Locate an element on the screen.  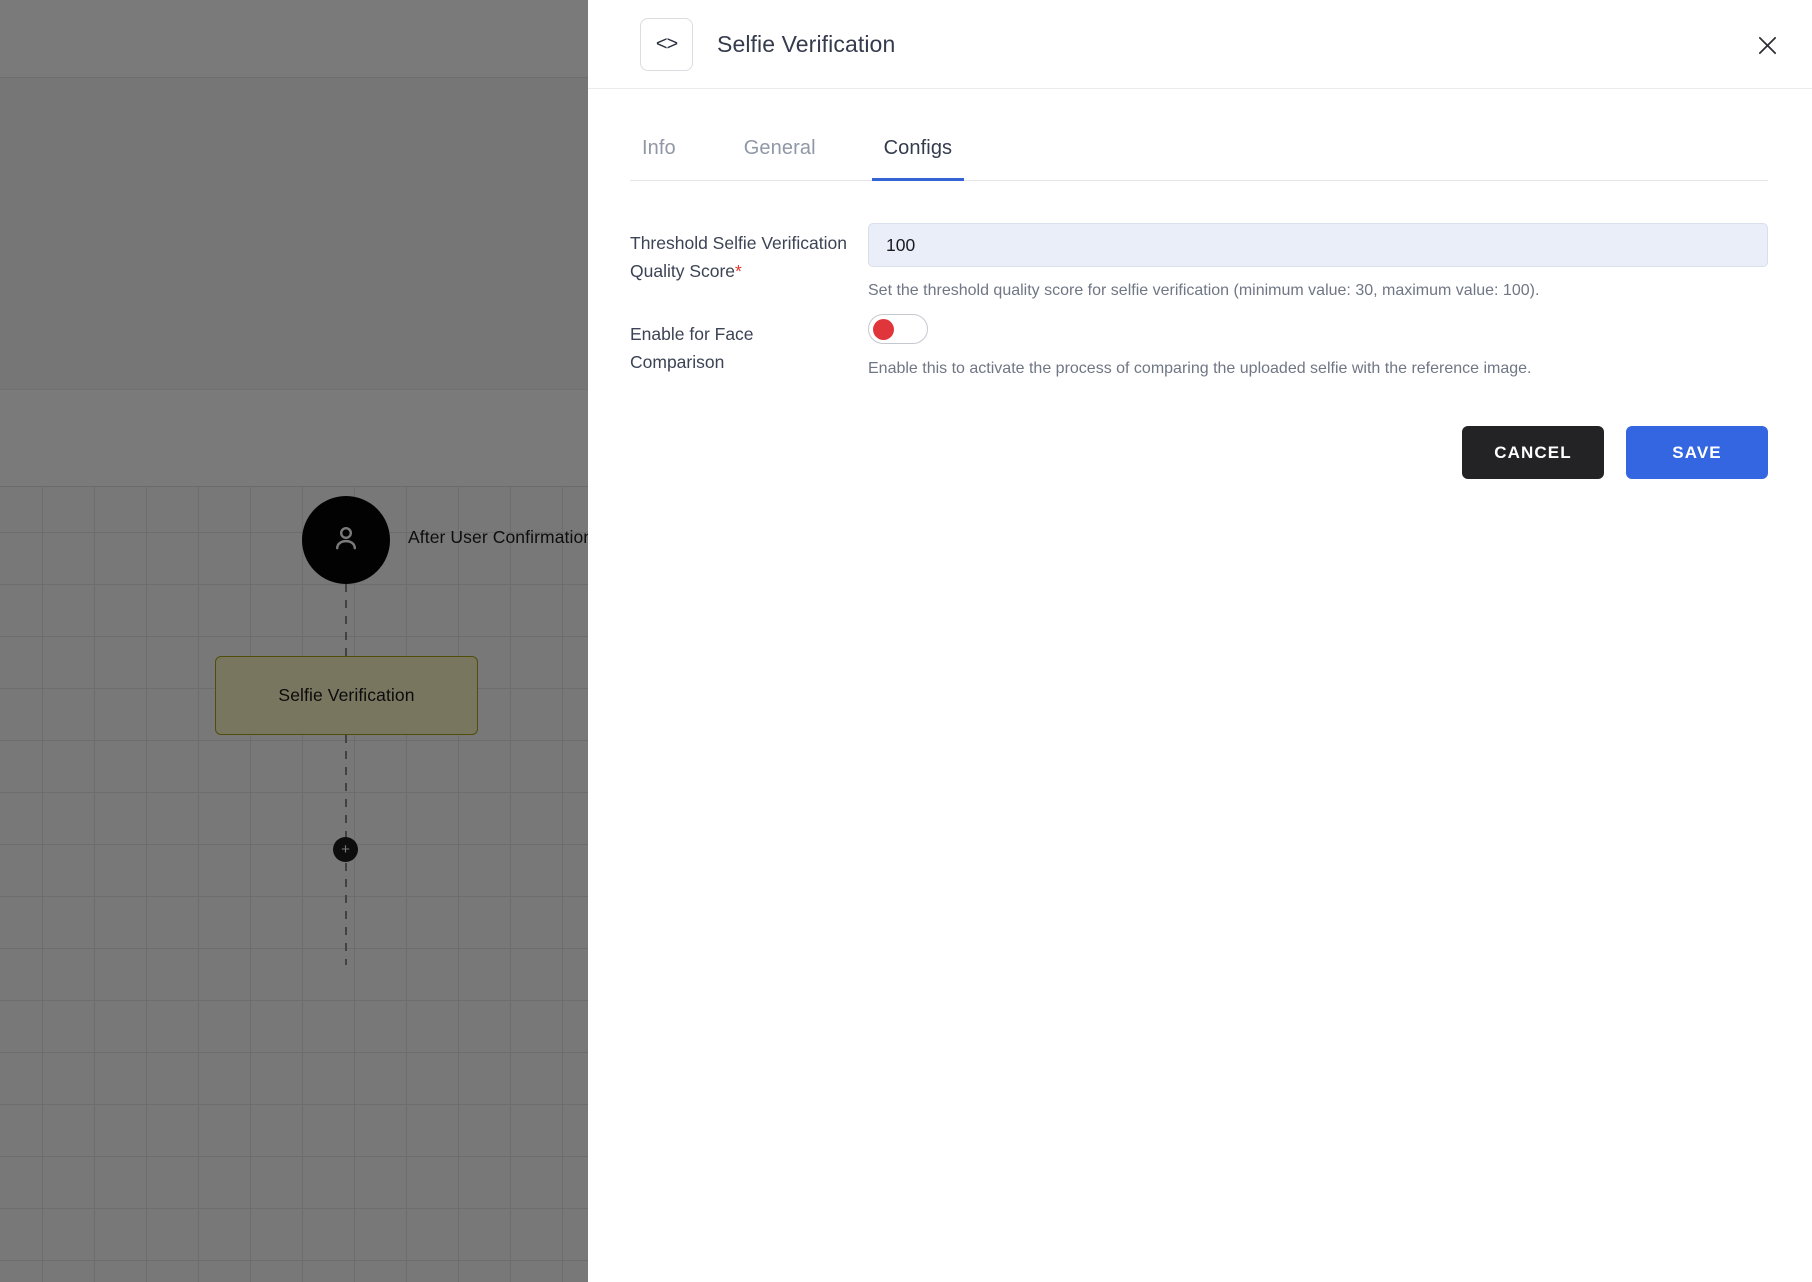
tab-general: General is located at coordinates (780, 158).